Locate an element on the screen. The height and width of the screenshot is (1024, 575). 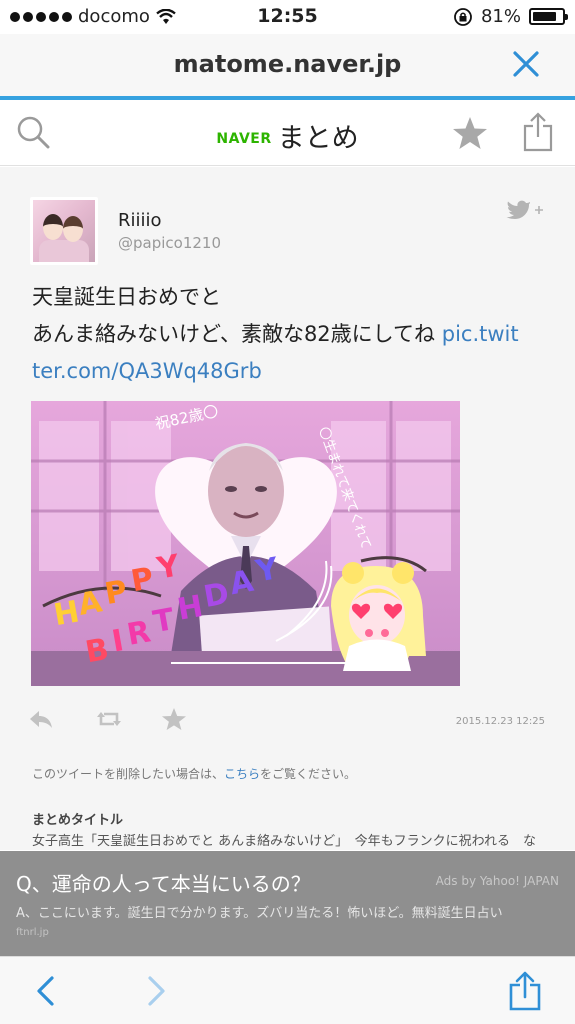
delete-note: このツイートを削除したい場合は、こちらをご覧ください。 is located at coordinates (194, 773).